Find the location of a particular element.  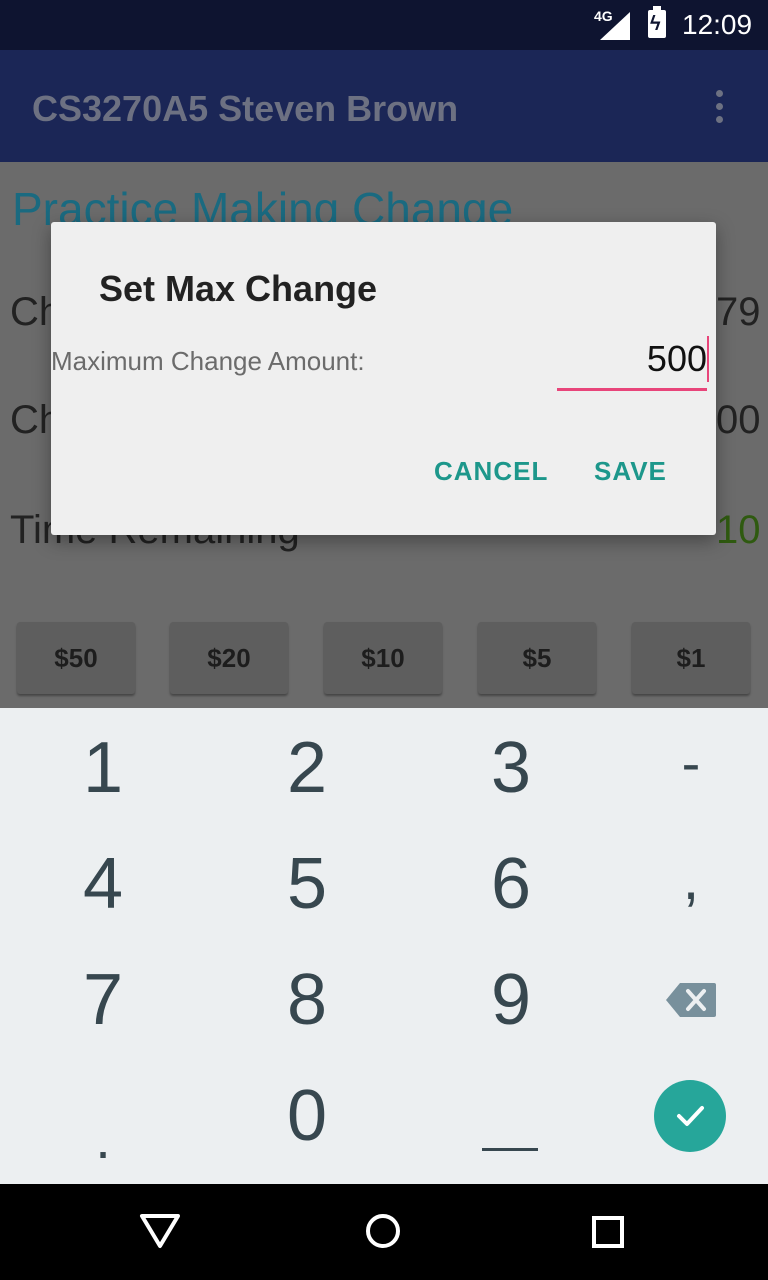

charging-icon: ϟ is located at coordinates (655, 24).